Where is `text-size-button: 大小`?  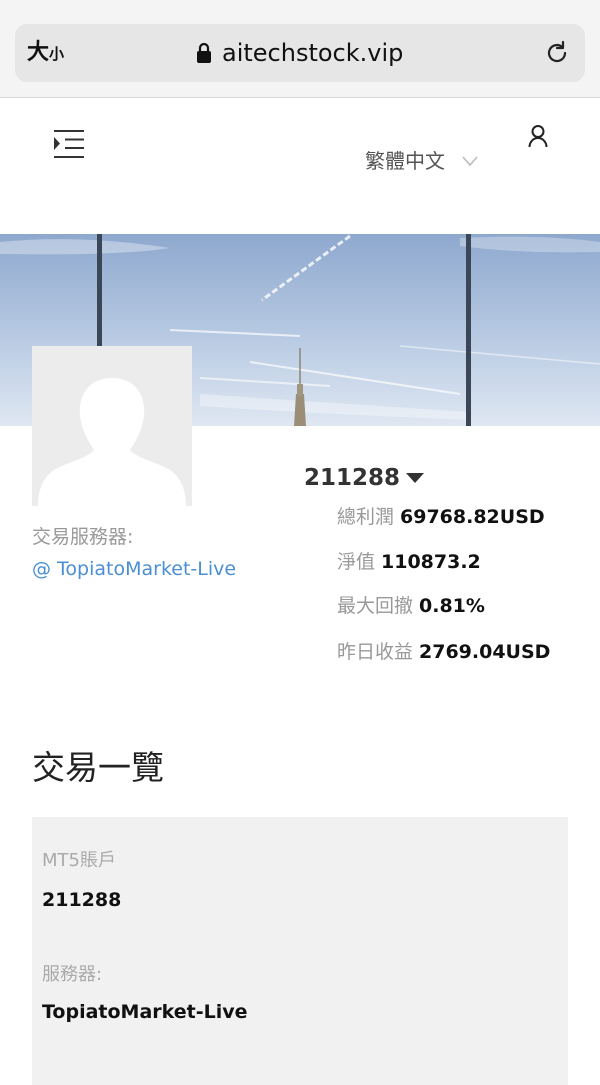 text-size-button: 大小 is located at coordinates (45, 53).